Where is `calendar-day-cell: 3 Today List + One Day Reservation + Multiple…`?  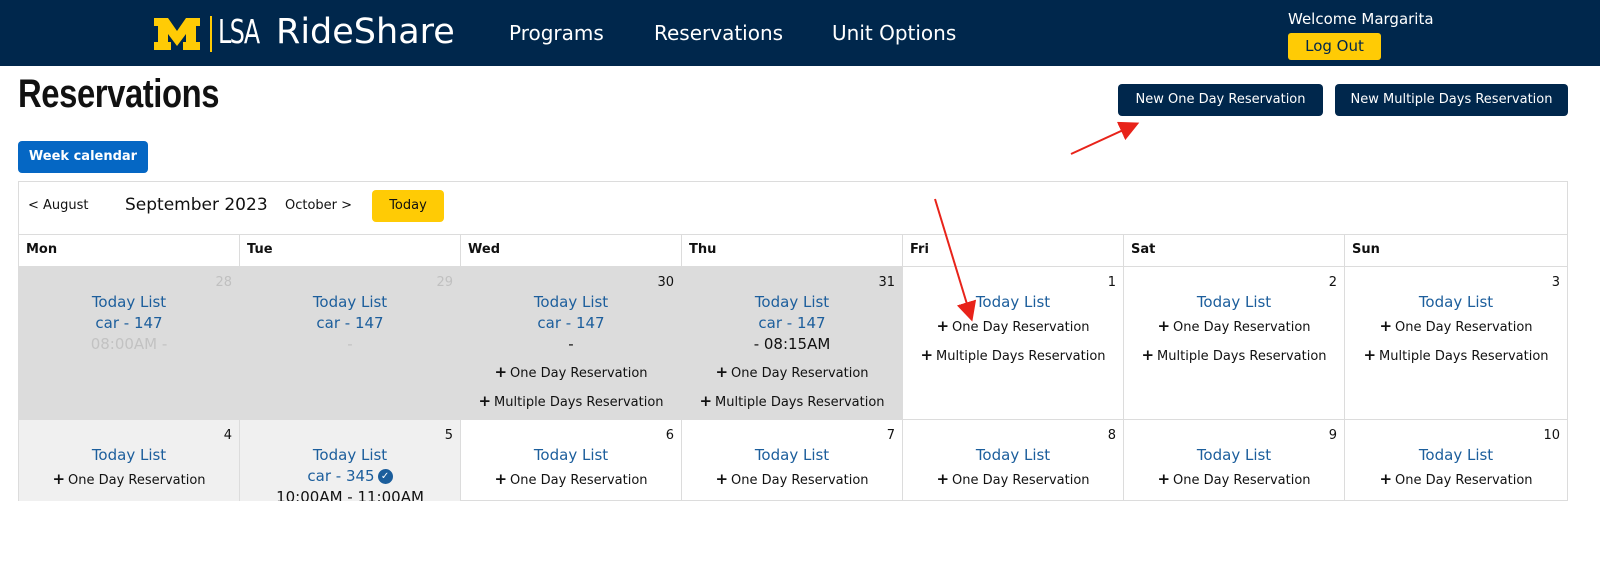
calendar-day-cell: 3 Today List + One Day Reservation + Multiple… is located at coordinates (1456, 342).